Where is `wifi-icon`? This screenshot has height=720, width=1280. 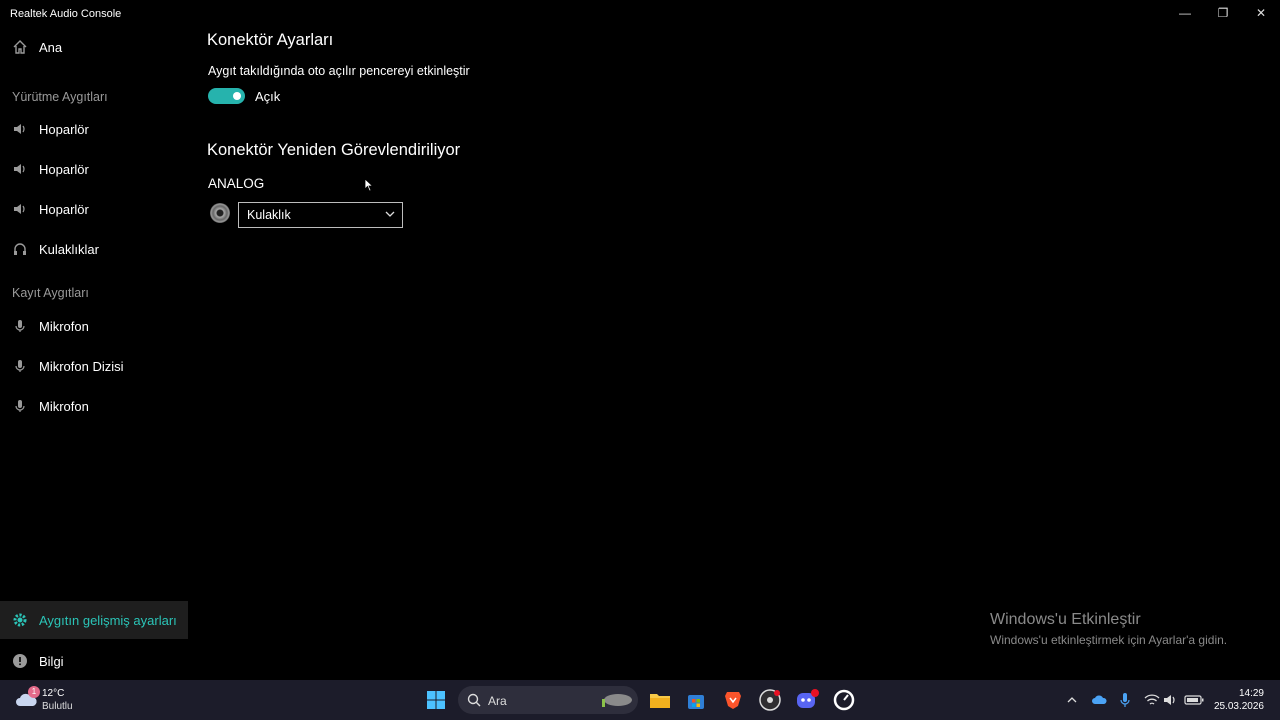
wifi-icon is located at coordinates (1152, 700).